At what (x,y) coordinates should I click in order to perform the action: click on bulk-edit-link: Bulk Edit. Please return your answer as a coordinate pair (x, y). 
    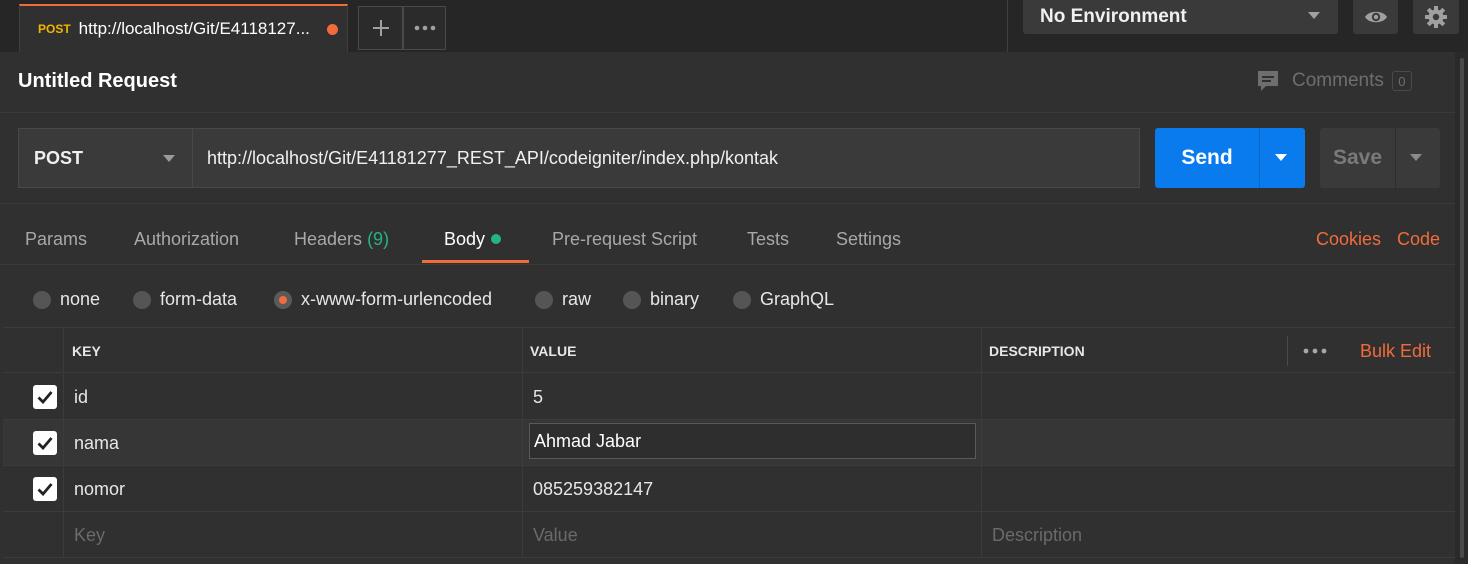
    Looking at the image, I should click on (1395, 351).